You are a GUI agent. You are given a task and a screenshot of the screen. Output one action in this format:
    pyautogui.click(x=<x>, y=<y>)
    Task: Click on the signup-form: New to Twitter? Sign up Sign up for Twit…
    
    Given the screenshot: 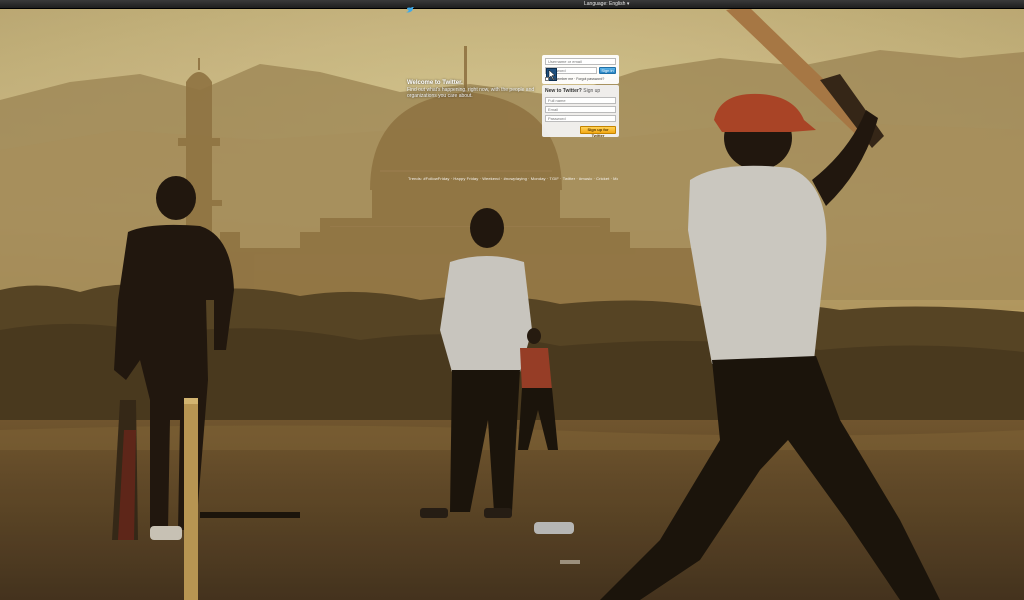 What is the action you would take?
    pyautogui.click(x=580, y=111)
    